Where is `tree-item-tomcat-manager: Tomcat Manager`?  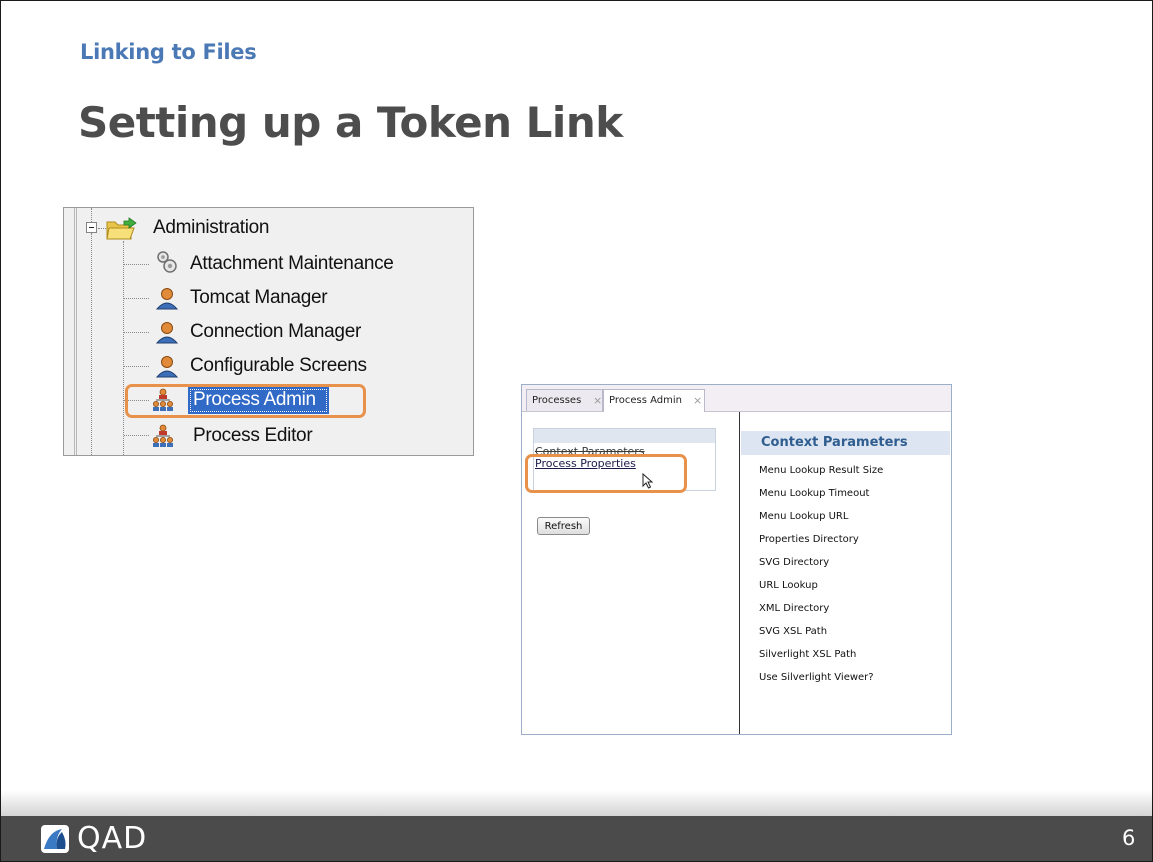
tree-item-tomcat-manager: Tomcat Manager is located at coordinates (259, 298).